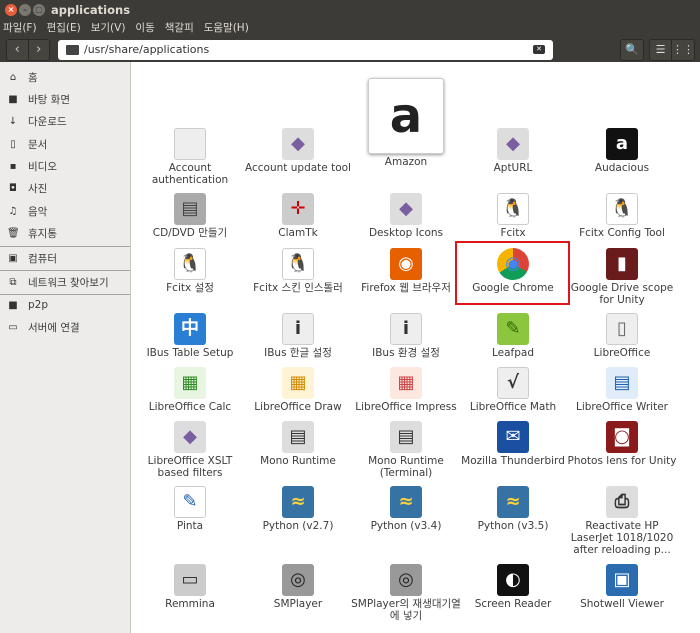  What do you see at coordinates (65, 211) in the screenshot?
I see `sidebar-item-music: ♫ 음악` at bounding box center [65, 211].